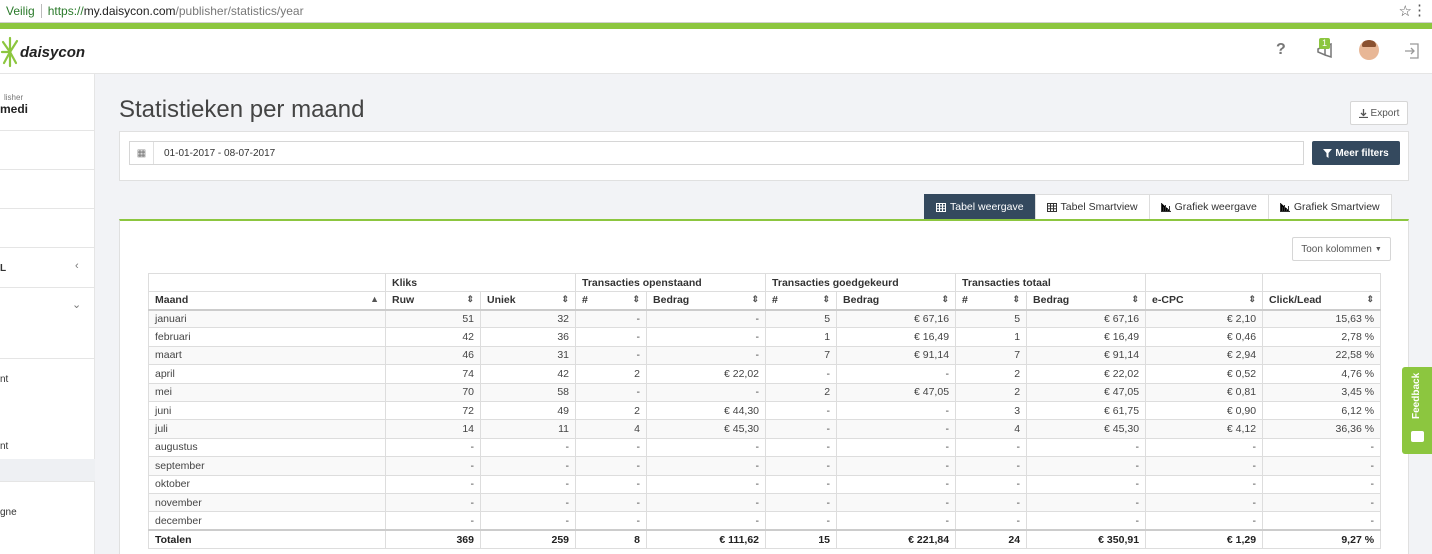 The image size is (1432, 554). Describe the element at coordinates (1336, 249) in the screenshot. I see `show-columns-label: Toon kolommen` at that location.